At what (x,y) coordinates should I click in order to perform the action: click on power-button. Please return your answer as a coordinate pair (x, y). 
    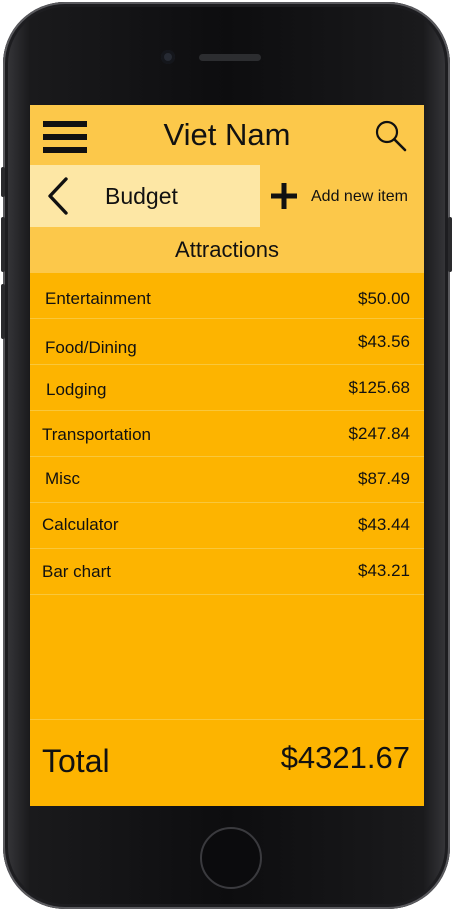
    Looking at the image, I should click on (450, 244).